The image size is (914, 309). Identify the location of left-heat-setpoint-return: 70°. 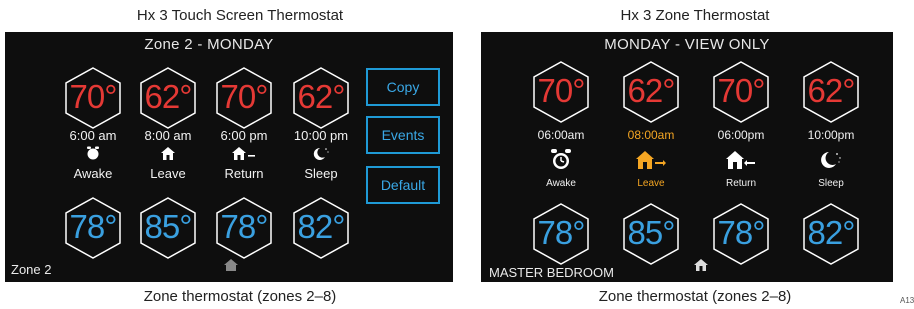
(244, 98).